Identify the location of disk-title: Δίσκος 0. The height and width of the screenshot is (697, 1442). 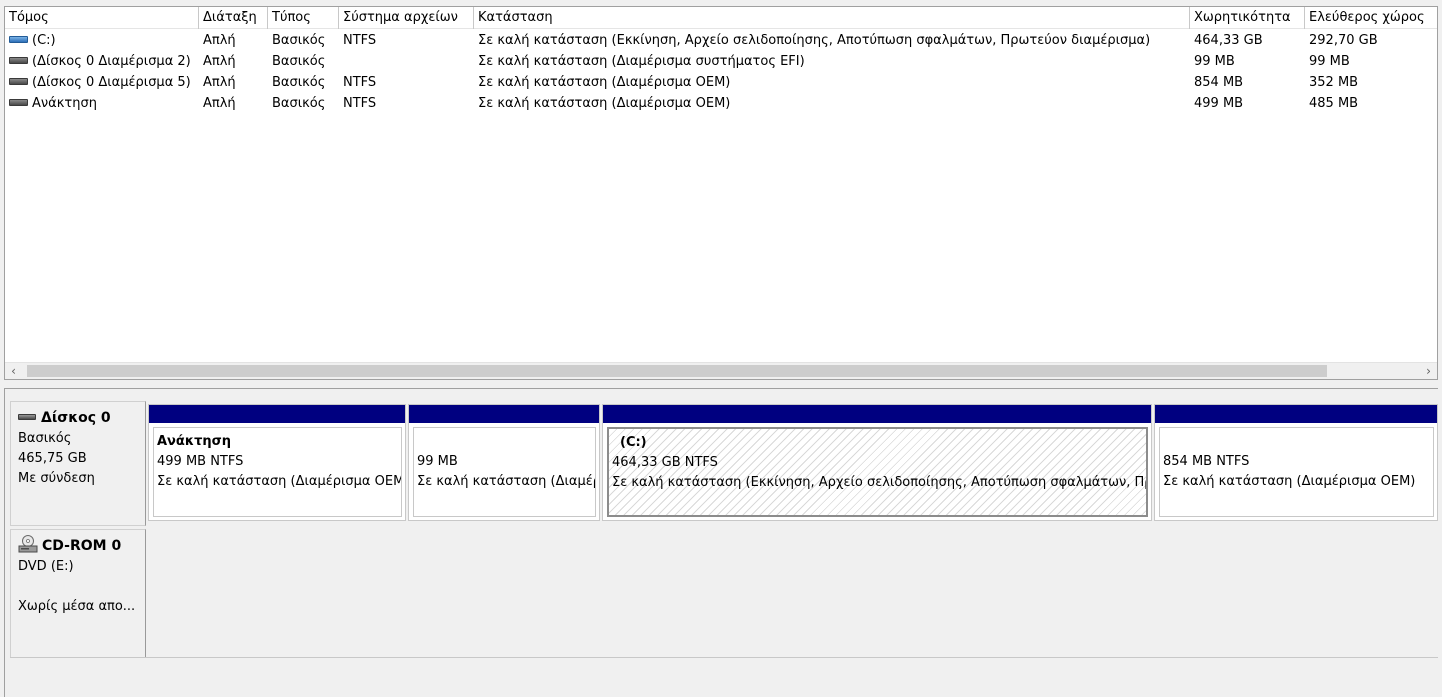
(76, 418).